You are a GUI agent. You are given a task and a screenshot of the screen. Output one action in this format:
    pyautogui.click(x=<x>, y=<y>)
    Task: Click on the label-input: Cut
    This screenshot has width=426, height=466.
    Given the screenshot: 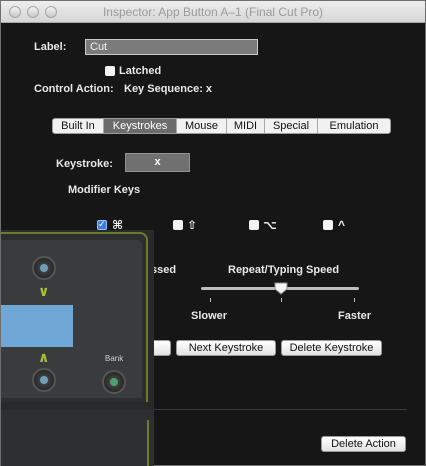 What is the action you would take?
    pyautogui.click(x=171, y=47)
    